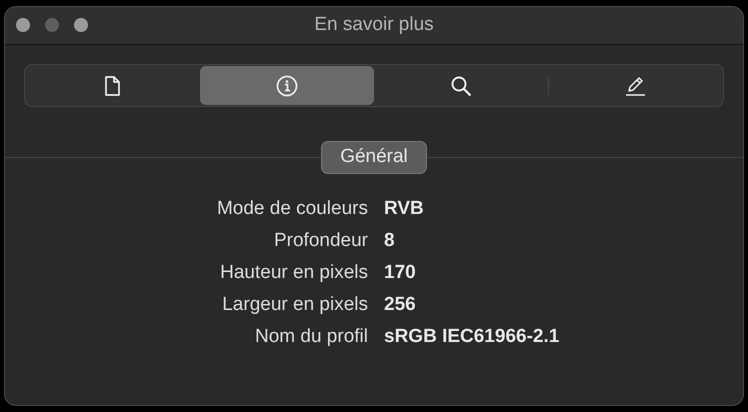 This screenshot has height=412, width=748. I want to click on property-value: 8, so click(389, 240).